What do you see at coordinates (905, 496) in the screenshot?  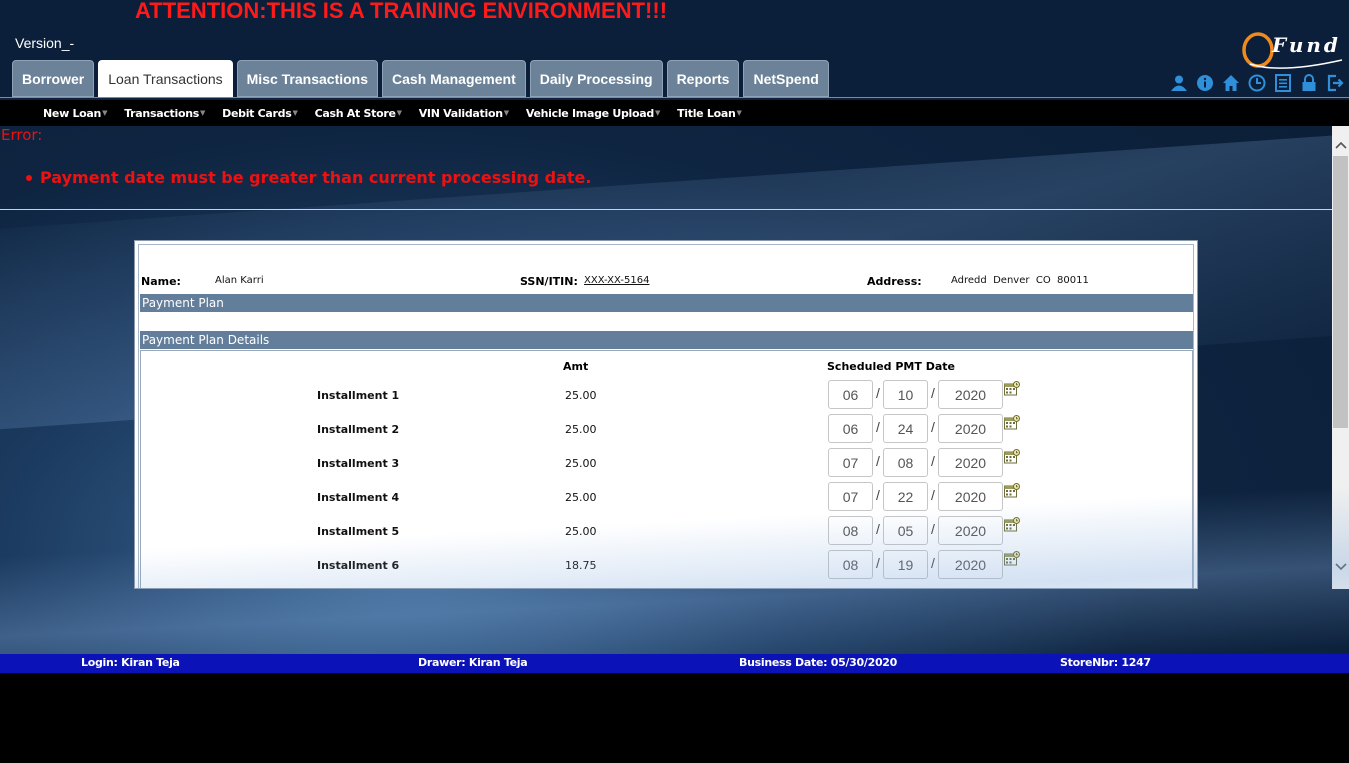 I see `date-day-input: 22` at bounding box center [905, 496].